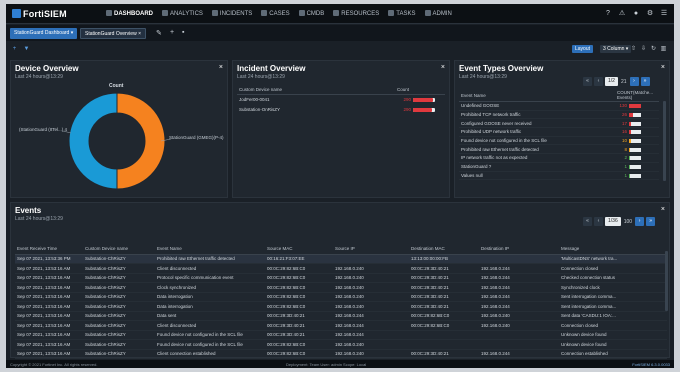 This screenshot has height=372, width=680. Describe the element at coordinates (139, 34) in the screenshot. I see `close-tab-icon: ×` at that location.